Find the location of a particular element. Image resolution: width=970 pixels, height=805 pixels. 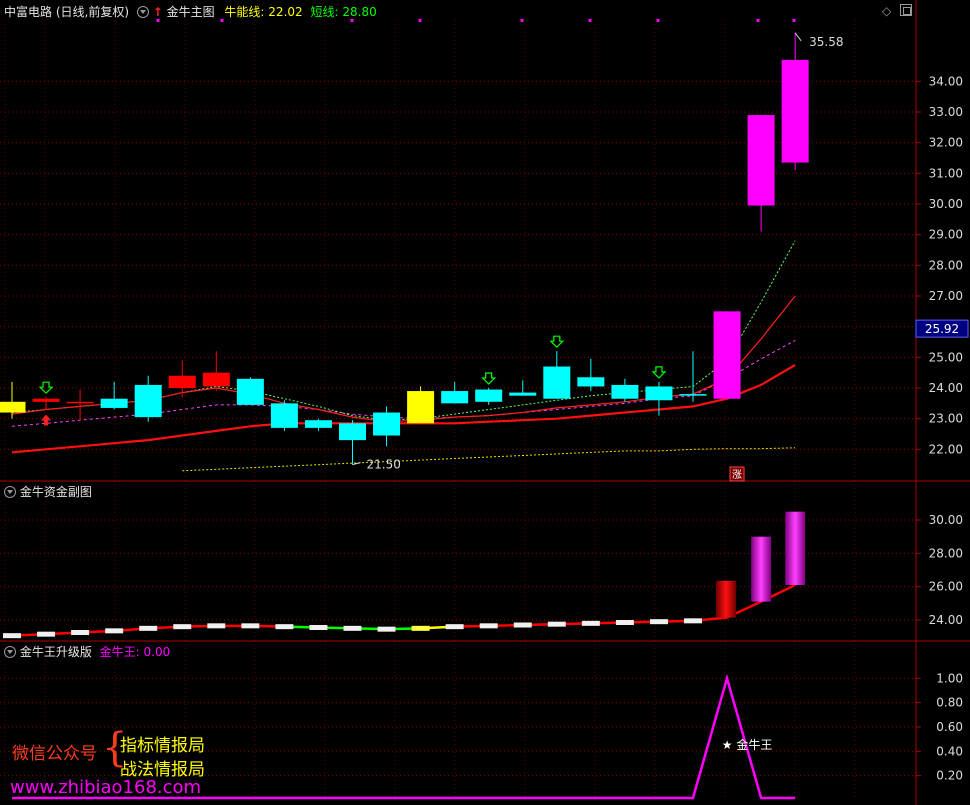

series-support-line is located at coordinates (489, 459).